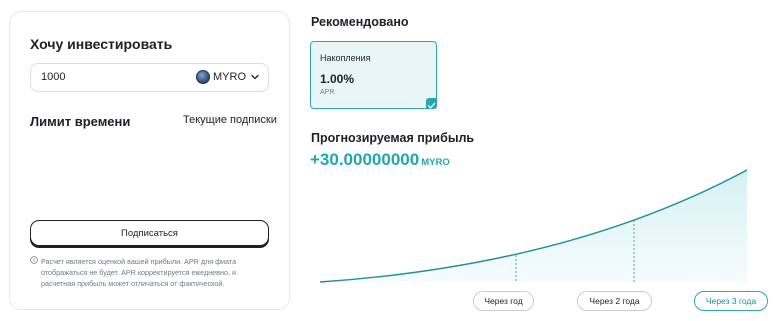  I want to click on subscribe-button: Подписаться, so click(149, 233).